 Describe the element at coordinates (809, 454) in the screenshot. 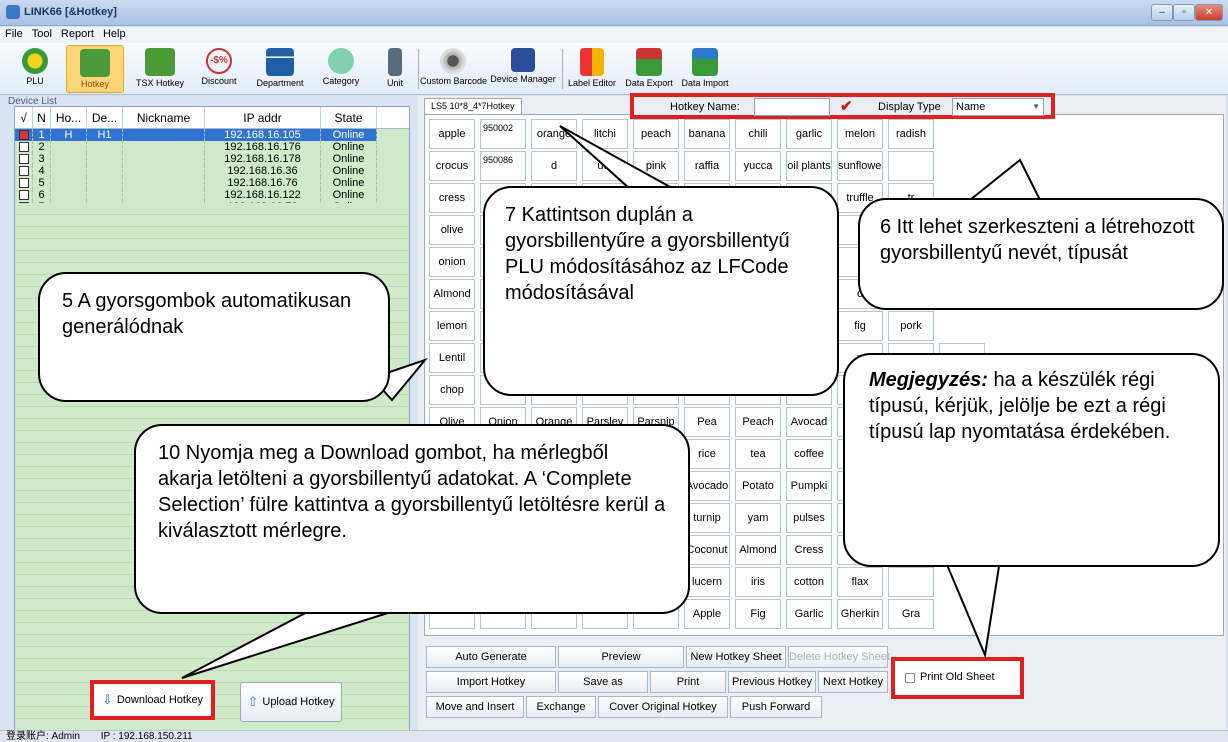

I see `hotkey-cell: coffee` at that location.